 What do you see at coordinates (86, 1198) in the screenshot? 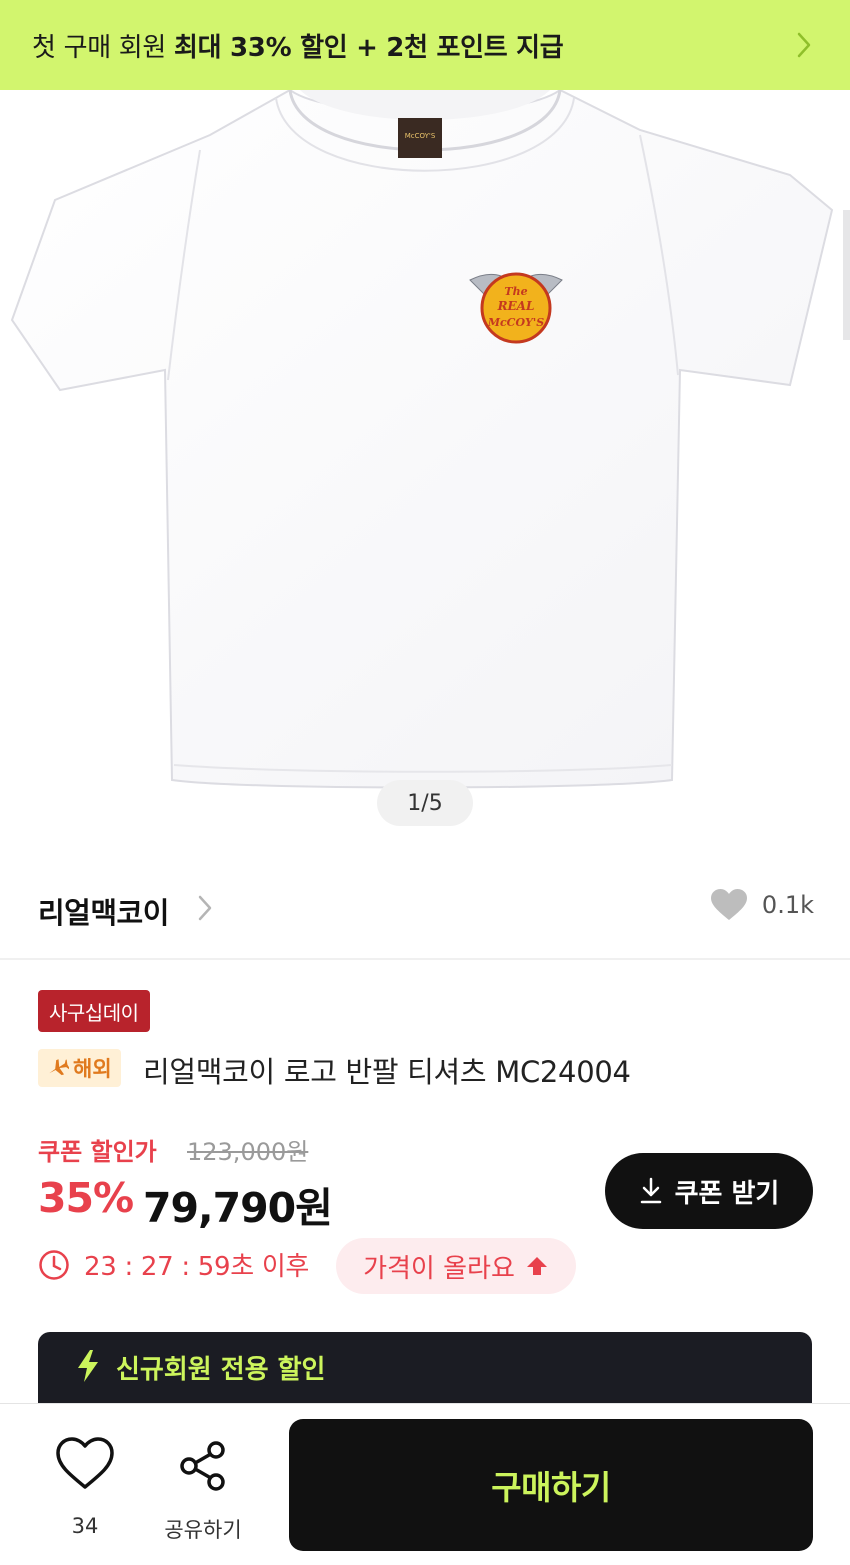
I see `discount-rate: 35%` at bounding box center [86, 1198].